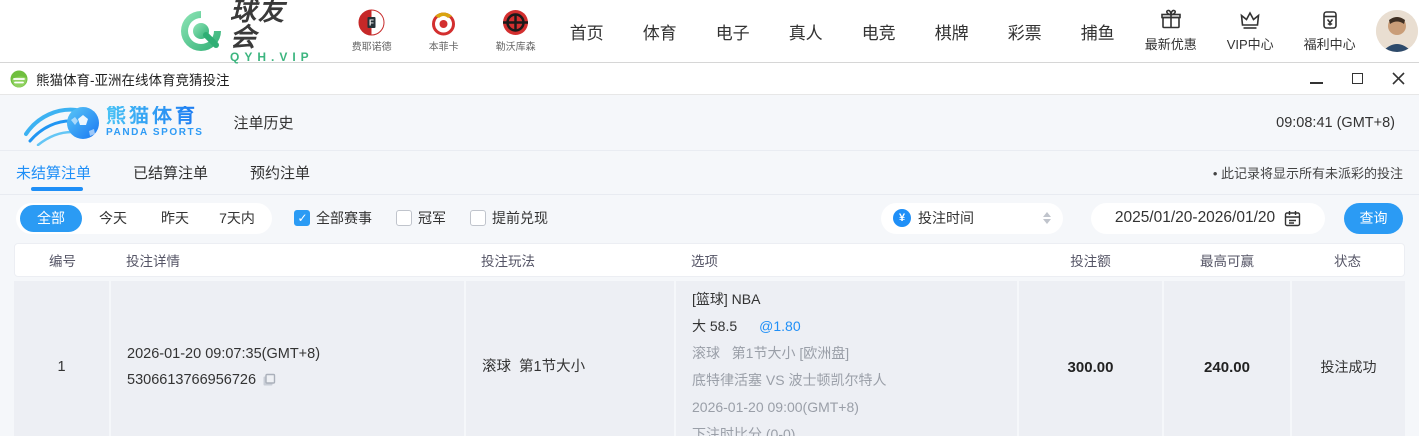 The image size is (1419, 436). Describe the element at coordinates (272, 57) in the screenshot. I see `site-logo-domain: QYH.VIP` at that location.